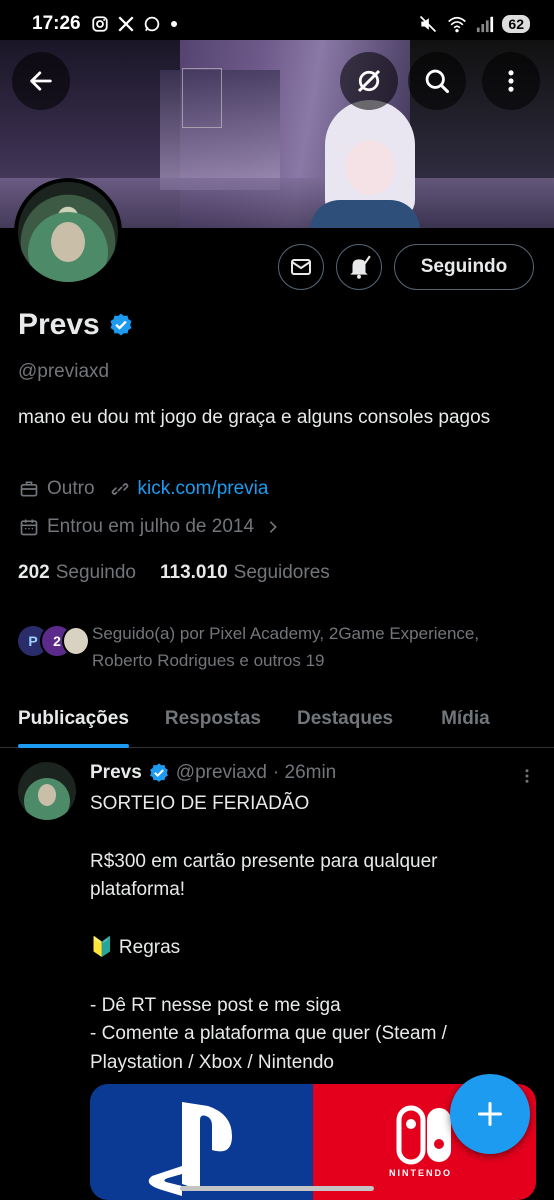  What do you see at coordinates (29, 527) in the screenshot?
I see `calendar-icon` at bounding box center [29, 527].